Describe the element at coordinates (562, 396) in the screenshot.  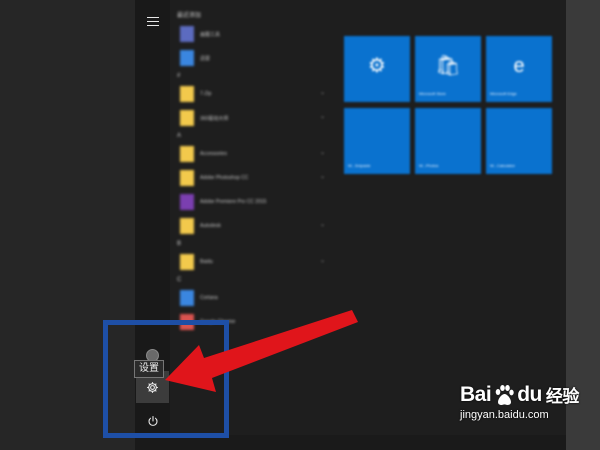
I see `watermark-brand-cn: 经验` at that location.